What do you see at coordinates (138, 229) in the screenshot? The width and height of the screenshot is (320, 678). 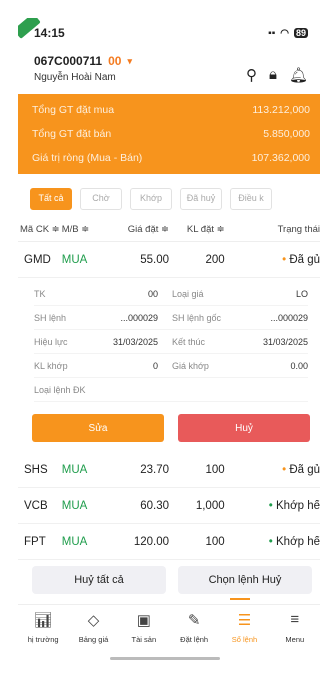 I see `col-price-header: Giá đặt ≑` at bounding box center [138, 229].